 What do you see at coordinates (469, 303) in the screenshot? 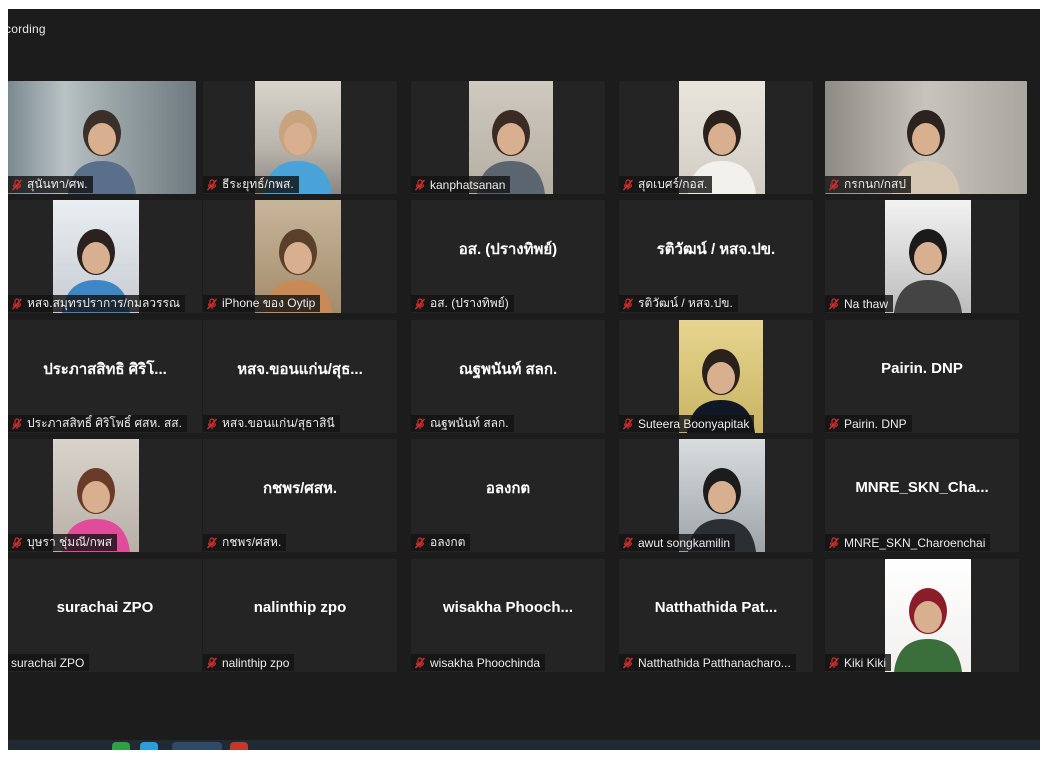
I see `participant-name: อส. (ปรางทิพย์)` at bounding box center [469, 303].